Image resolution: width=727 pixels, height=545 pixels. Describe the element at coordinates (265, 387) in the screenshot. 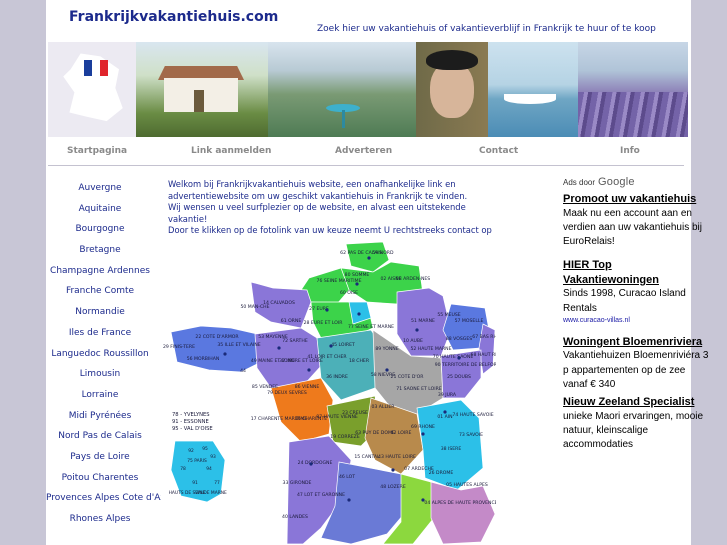

I see `department-label: 85 VENDEE` at that location.